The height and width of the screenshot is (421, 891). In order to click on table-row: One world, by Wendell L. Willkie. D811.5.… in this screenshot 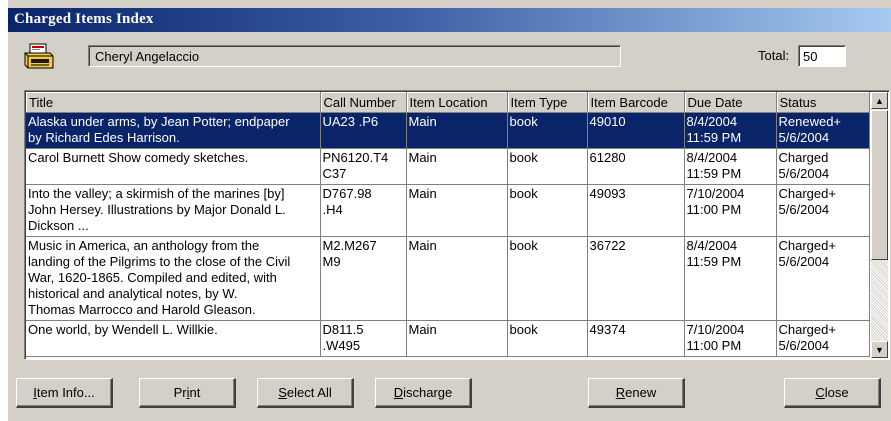, I will do `click(448, 338)`.